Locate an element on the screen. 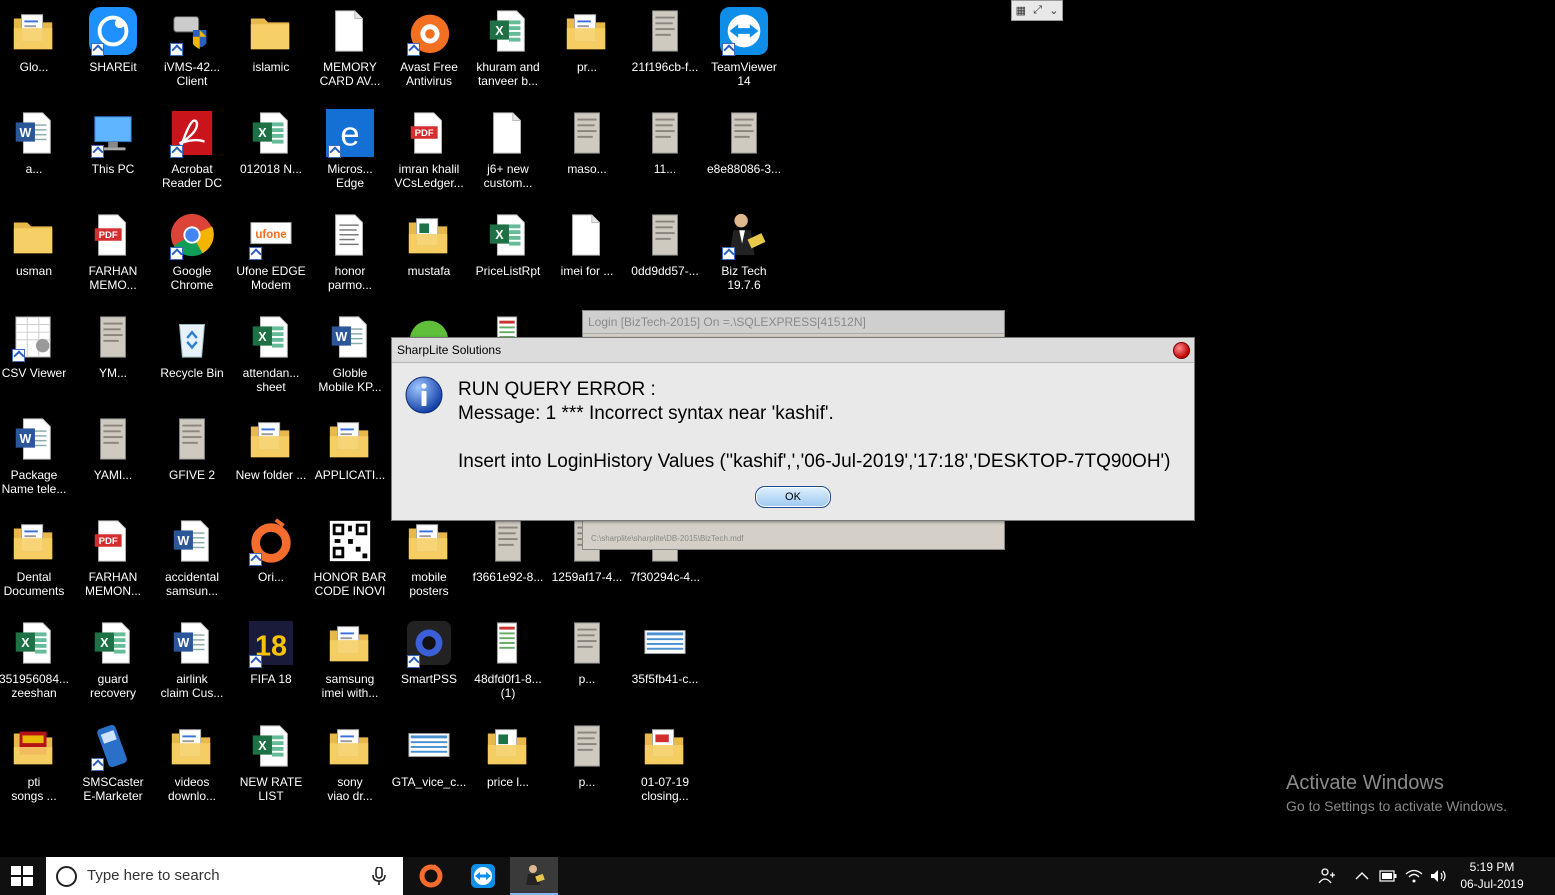 Image resolution: width=1555 pixels, height=895 pixels. shortcut-arrow-icon is located at coordinates (255, 253).